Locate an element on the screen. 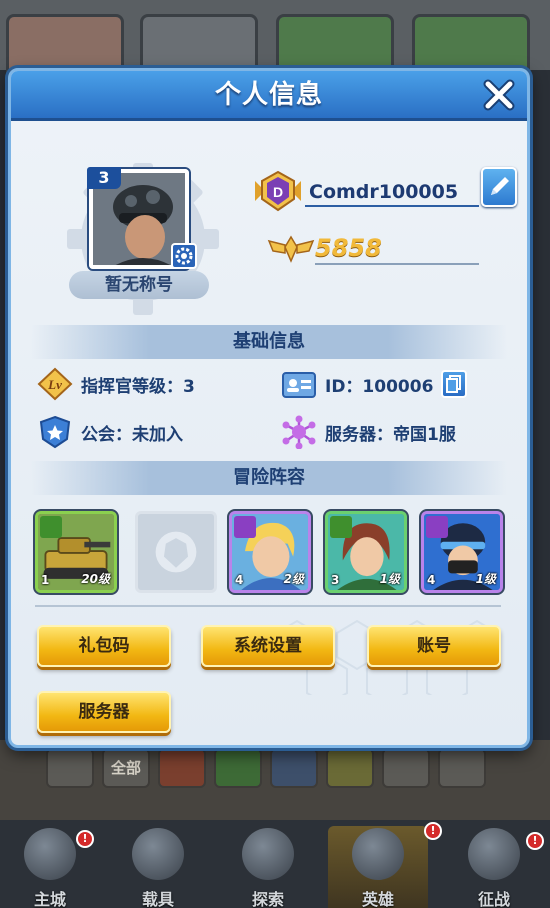 Image resolution: width=550 pixels, height=908 pixels. nav-item-vehicle: 载具 is located at coordinates (158, 867).